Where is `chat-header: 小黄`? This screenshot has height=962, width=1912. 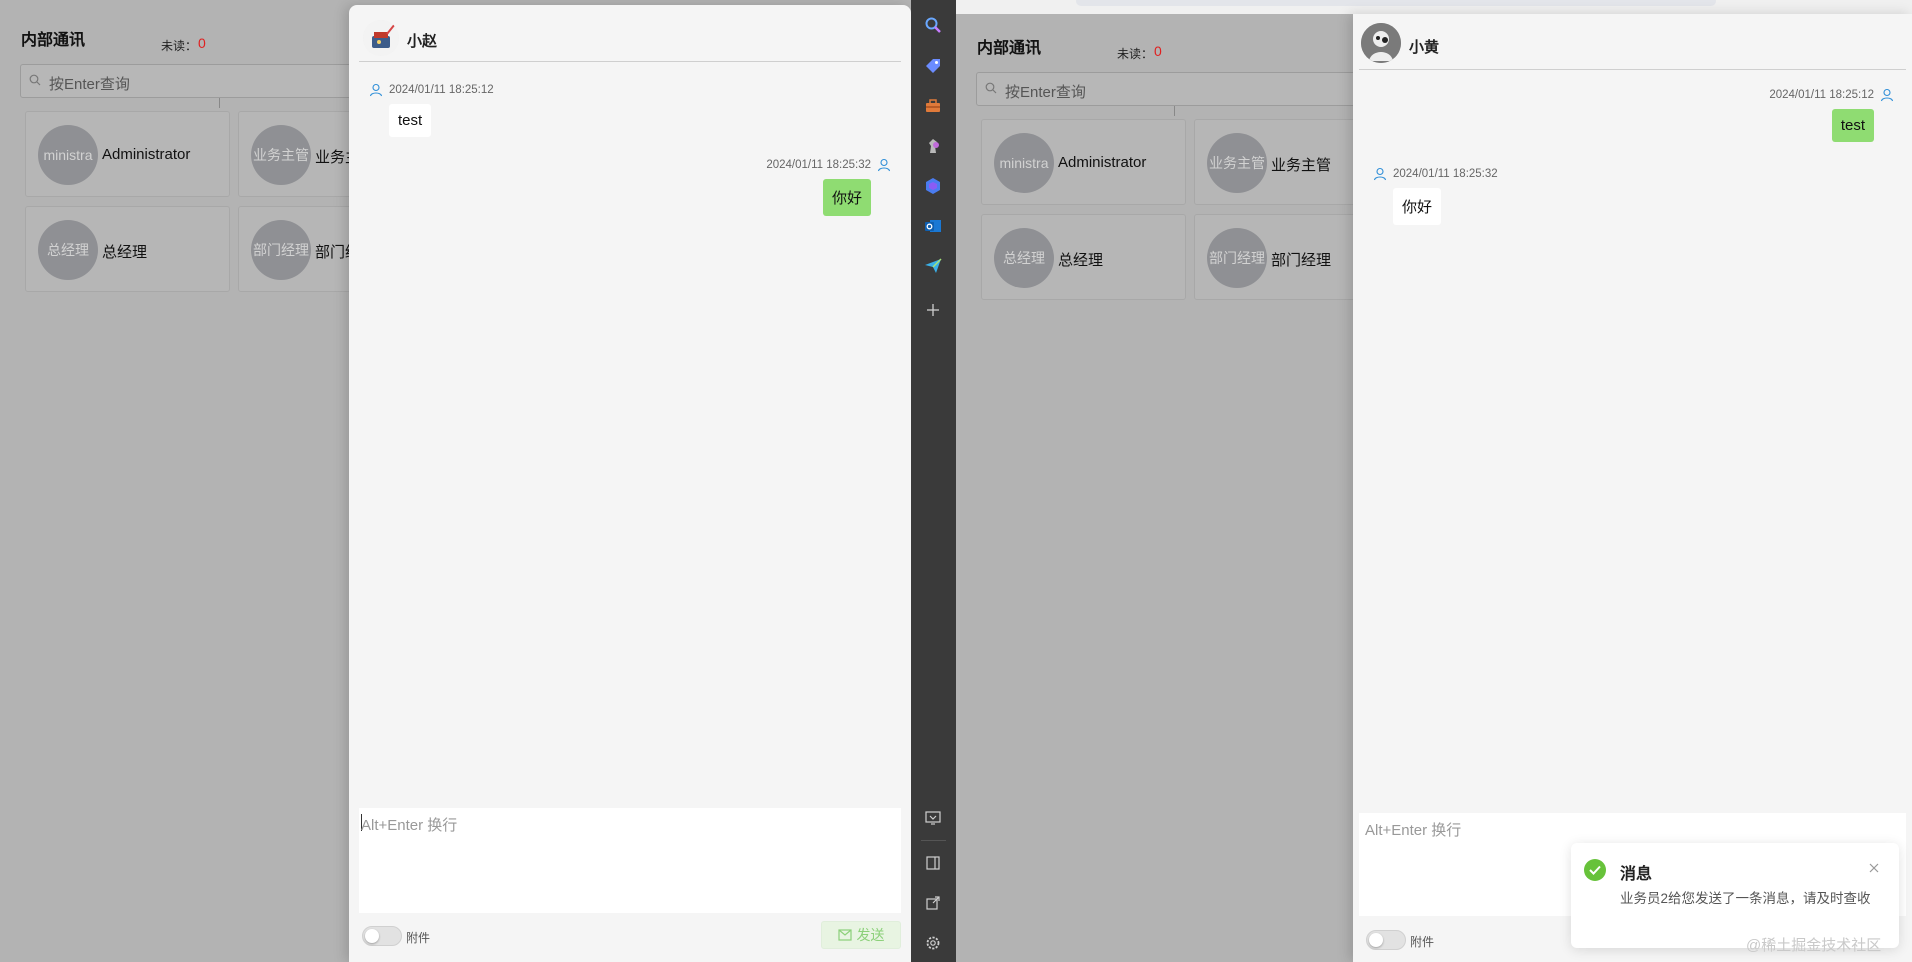 chat-header: 小黄 is located at coordinates (1632, 42).